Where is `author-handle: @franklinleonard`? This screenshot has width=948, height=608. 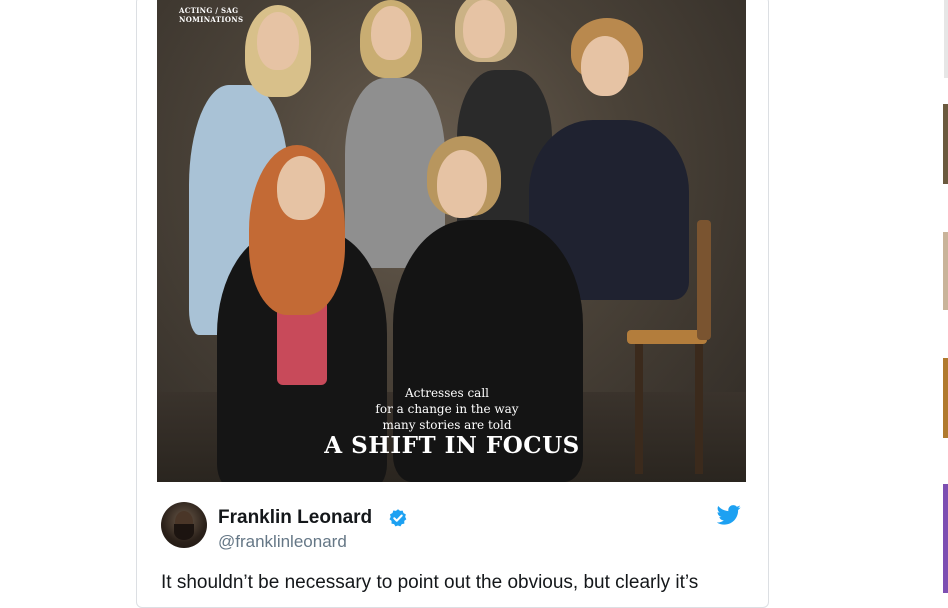 author-handle: @franklinleonard is located at coordinates (282, 542).